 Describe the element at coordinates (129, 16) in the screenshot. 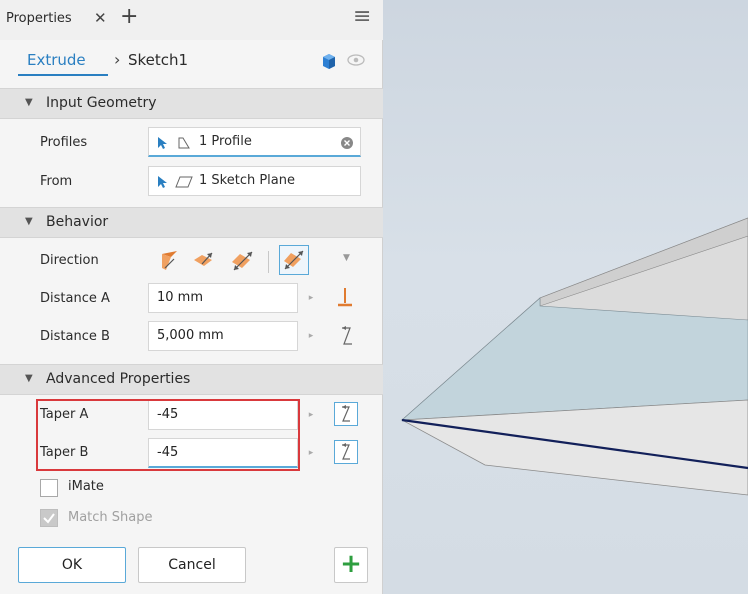

I see `add-tab-icon: +` at that location.